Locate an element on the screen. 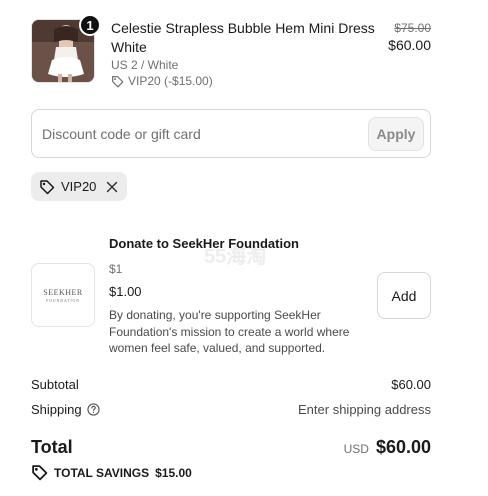  discount-code-input is located at coordinates (202, 134).